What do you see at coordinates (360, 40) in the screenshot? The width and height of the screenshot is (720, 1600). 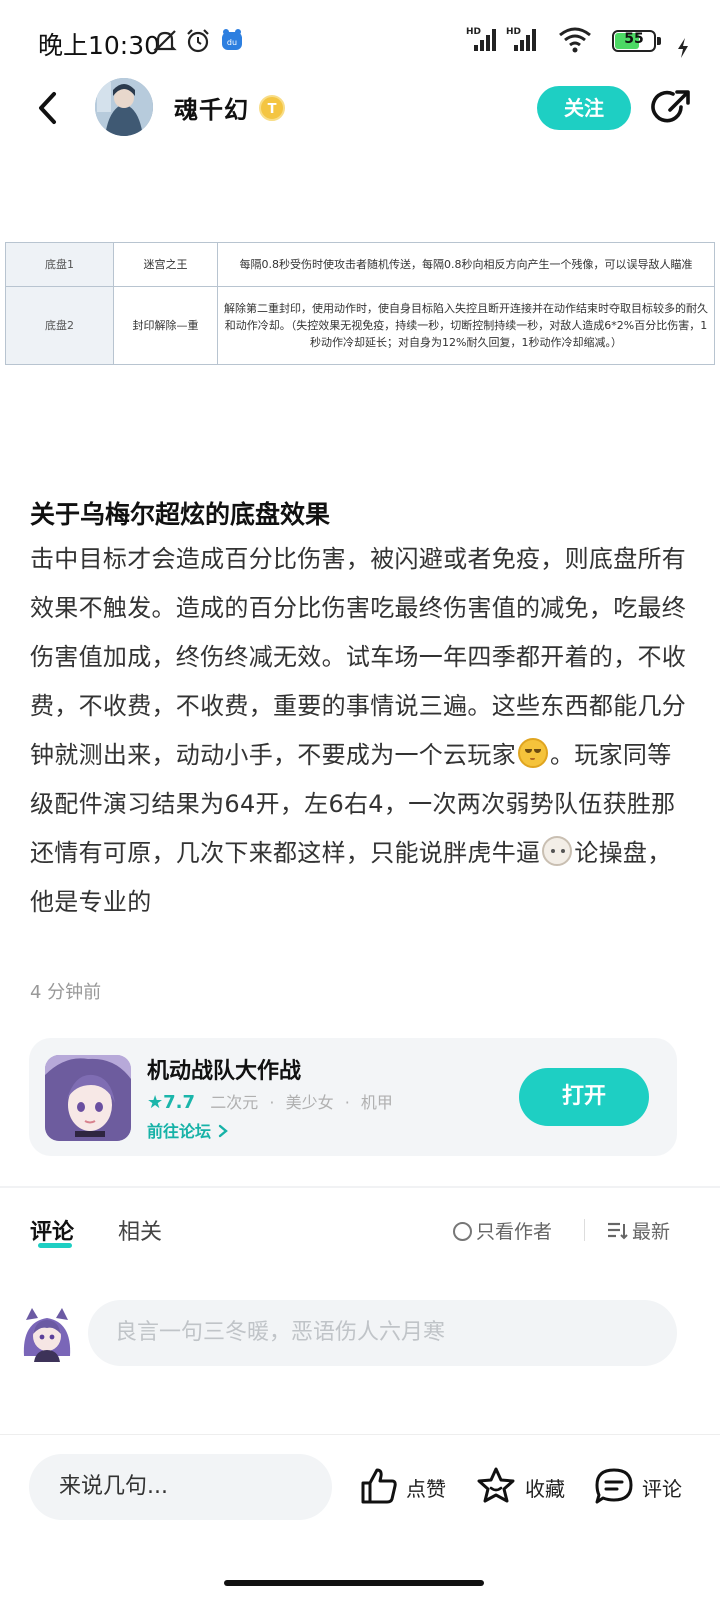 I see `status-bar: 晚上10:30 du HD HD 55` at bounding box center [360, 40].